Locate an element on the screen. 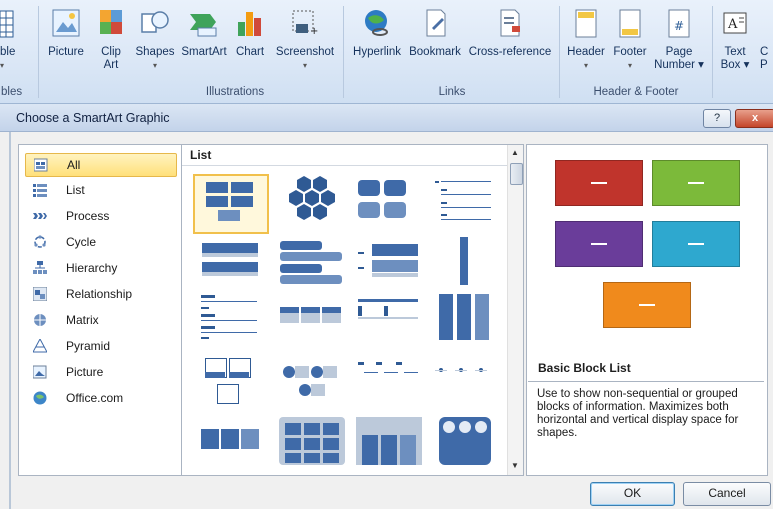  ok-button: OK is located at coordinates (632, 494).